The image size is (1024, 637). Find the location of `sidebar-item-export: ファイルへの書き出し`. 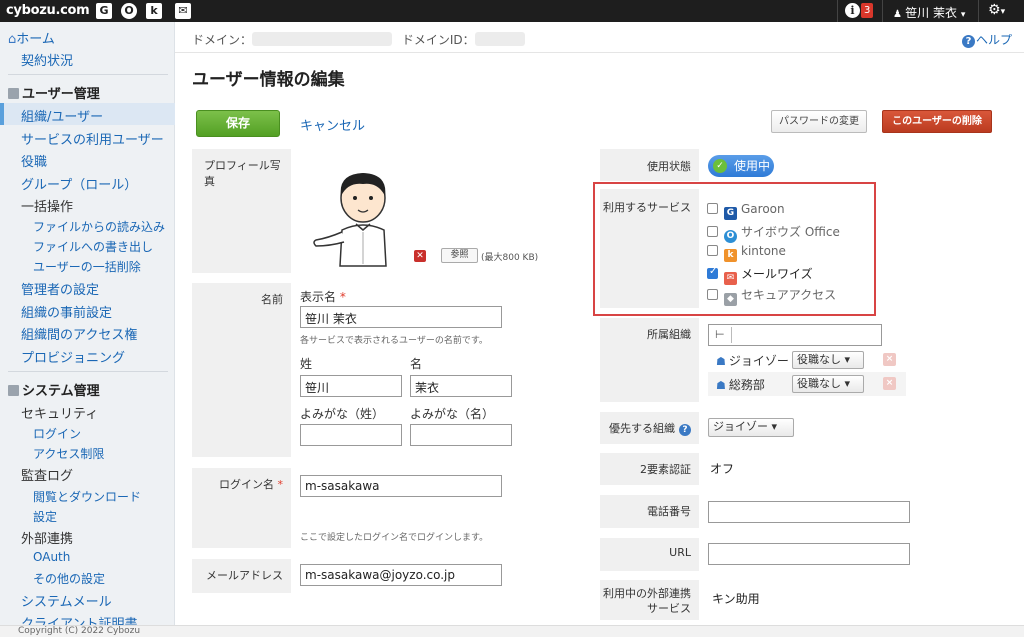

sidebar-item-export: ファイルへの書き出し is located at coordinates (93, 246).